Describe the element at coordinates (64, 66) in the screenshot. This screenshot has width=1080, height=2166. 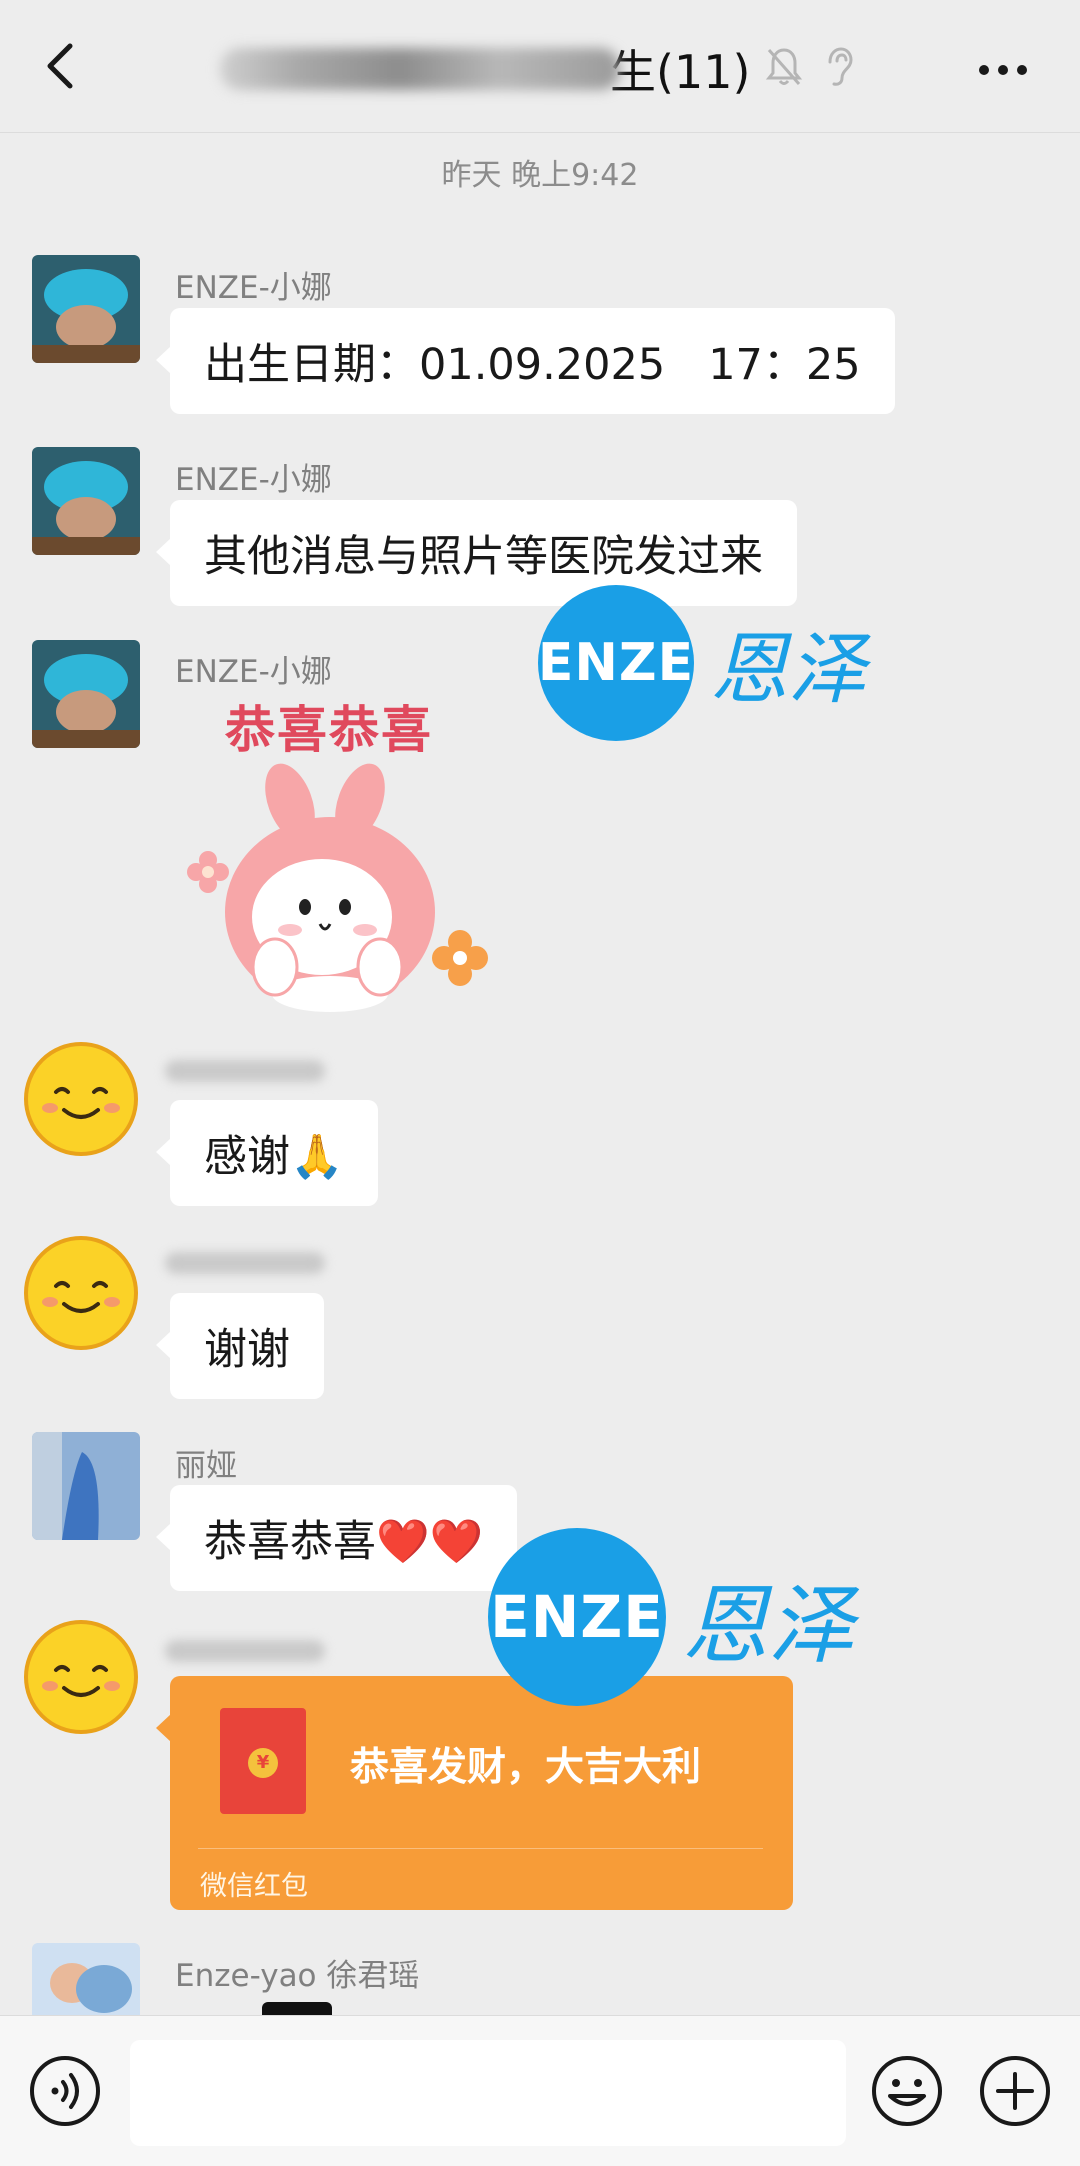
I see `chevron-left-icon` at that location.